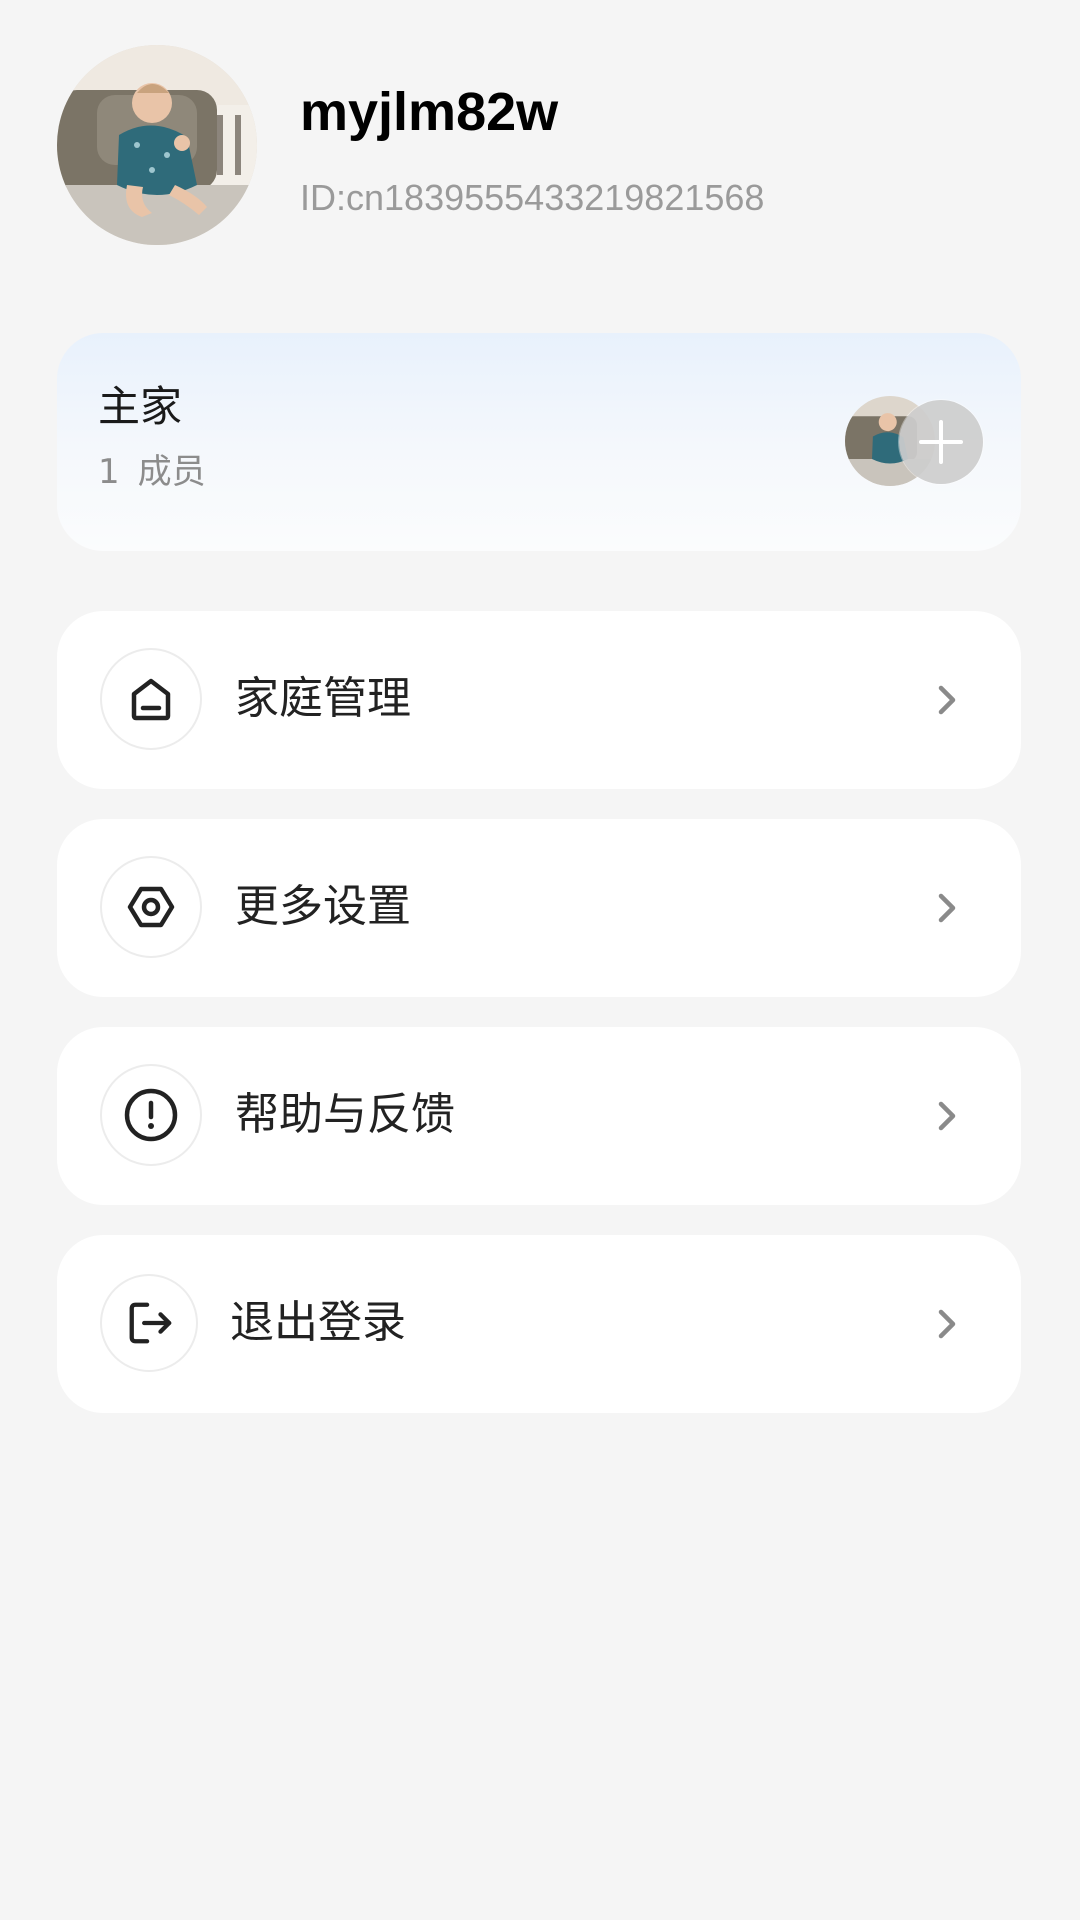 Image resolution: width=1080 pixels, height=1920 pixels. I want to click on logout-icon, so click(149, 1323).